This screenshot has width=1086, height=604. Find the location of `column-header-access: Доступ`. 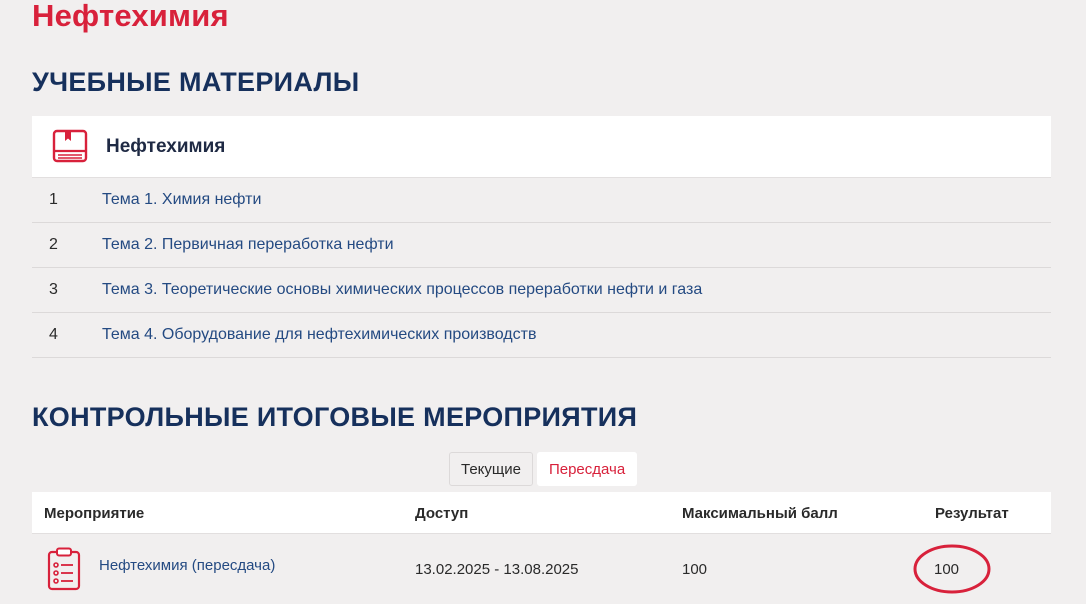

column-header-access: Доступ is located at coordinates (442, 513).